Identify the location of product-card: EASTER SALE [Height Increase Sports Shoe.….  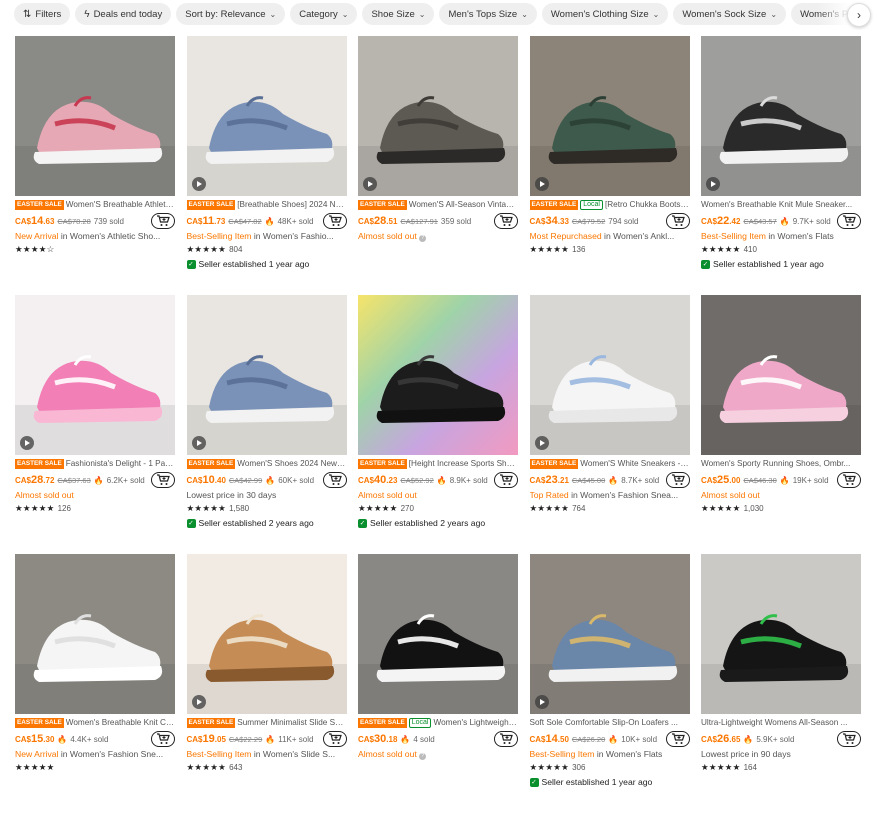
(438, 424).